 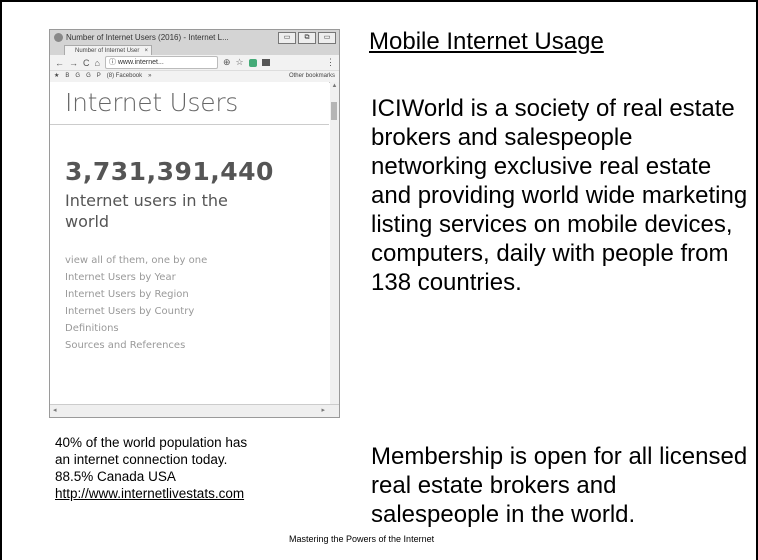 I want to click on maximize-button: ⧉, so click(x=307, y=38).